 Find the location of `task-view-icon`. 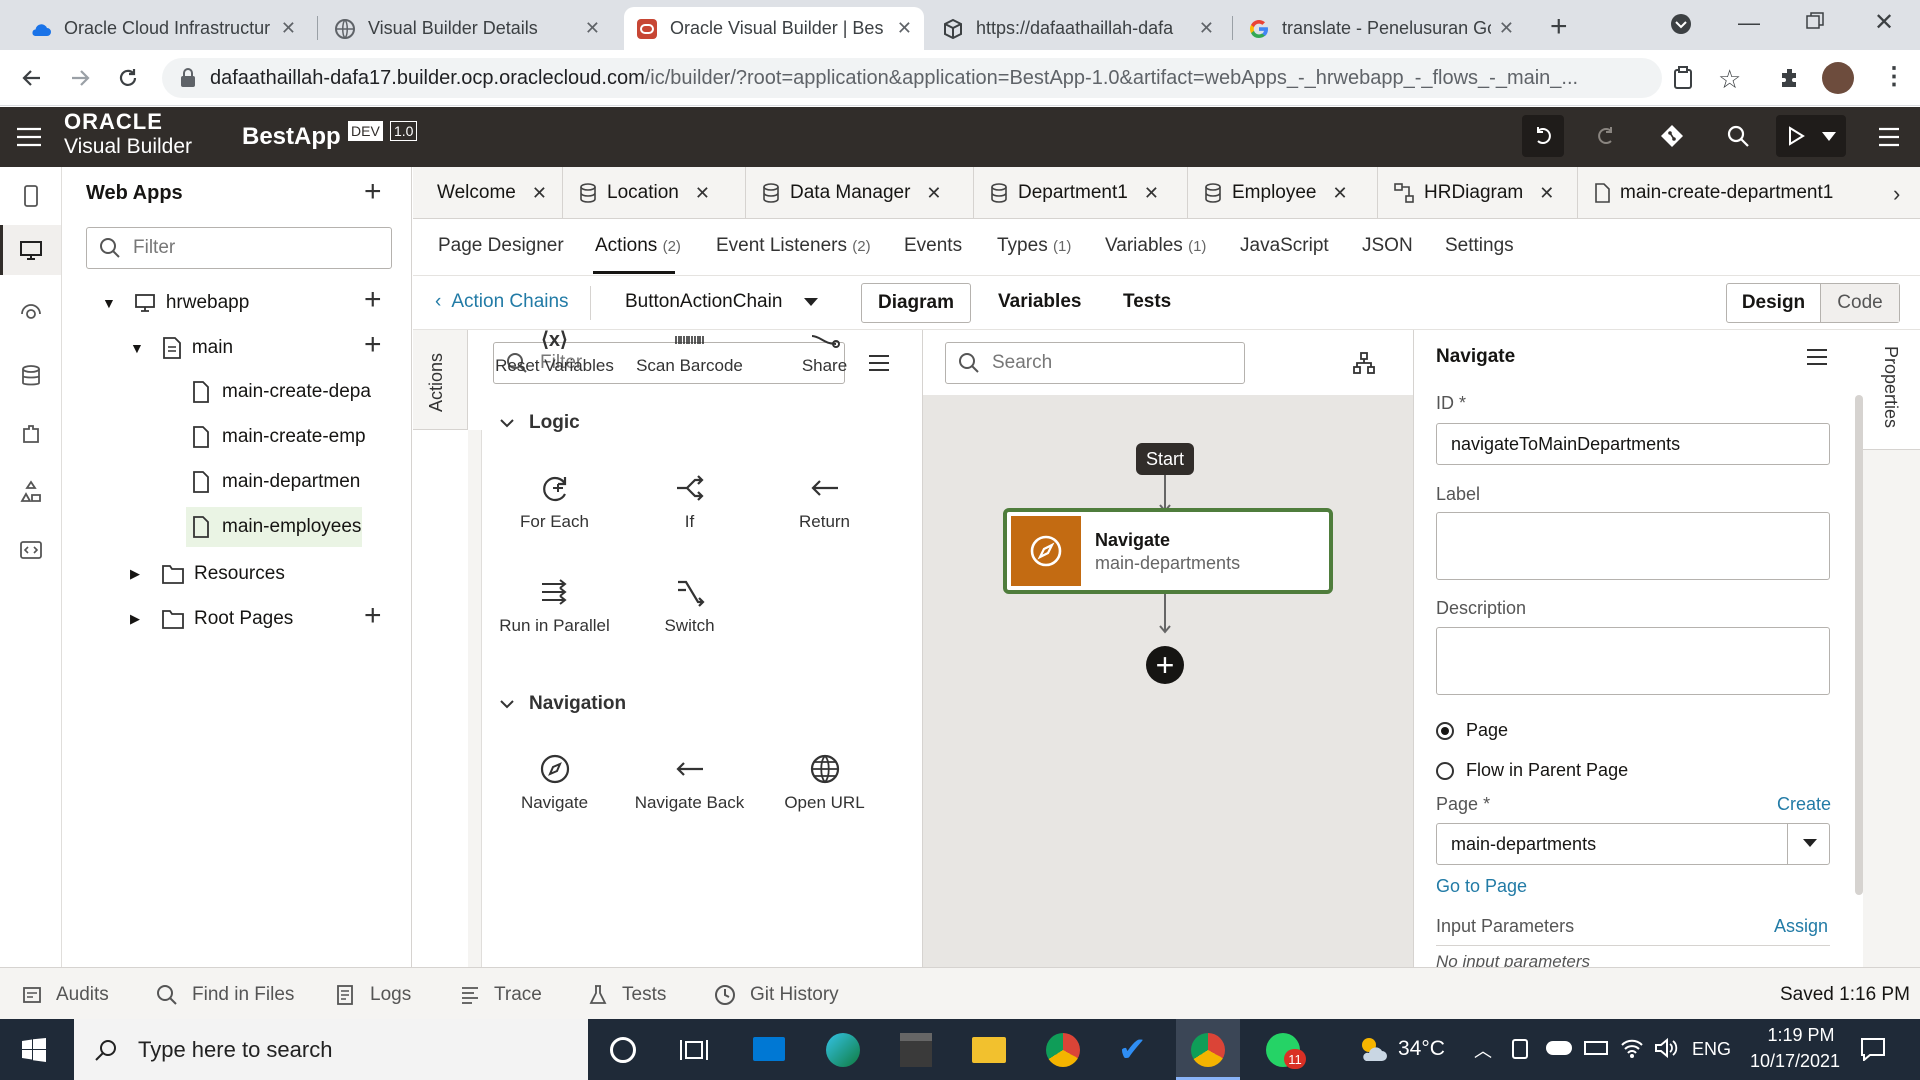

task-view-icon is located at coordinates (694, 1050).